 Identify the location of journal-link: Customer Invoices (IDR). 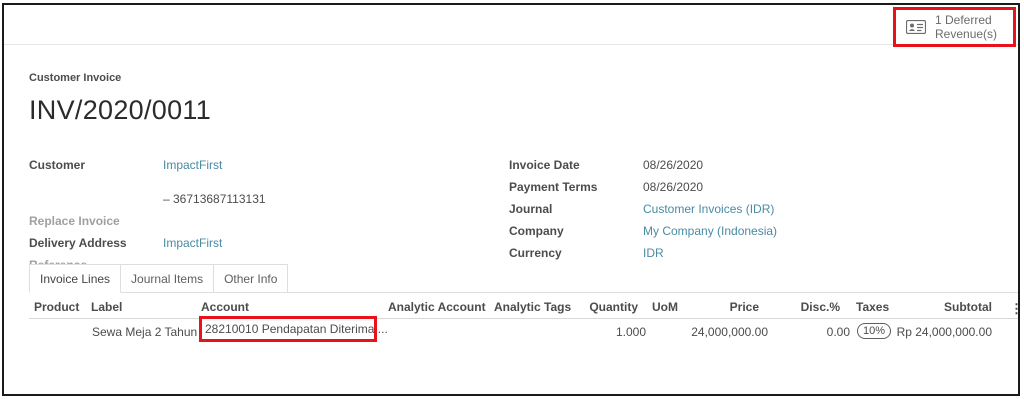
(708, 209).